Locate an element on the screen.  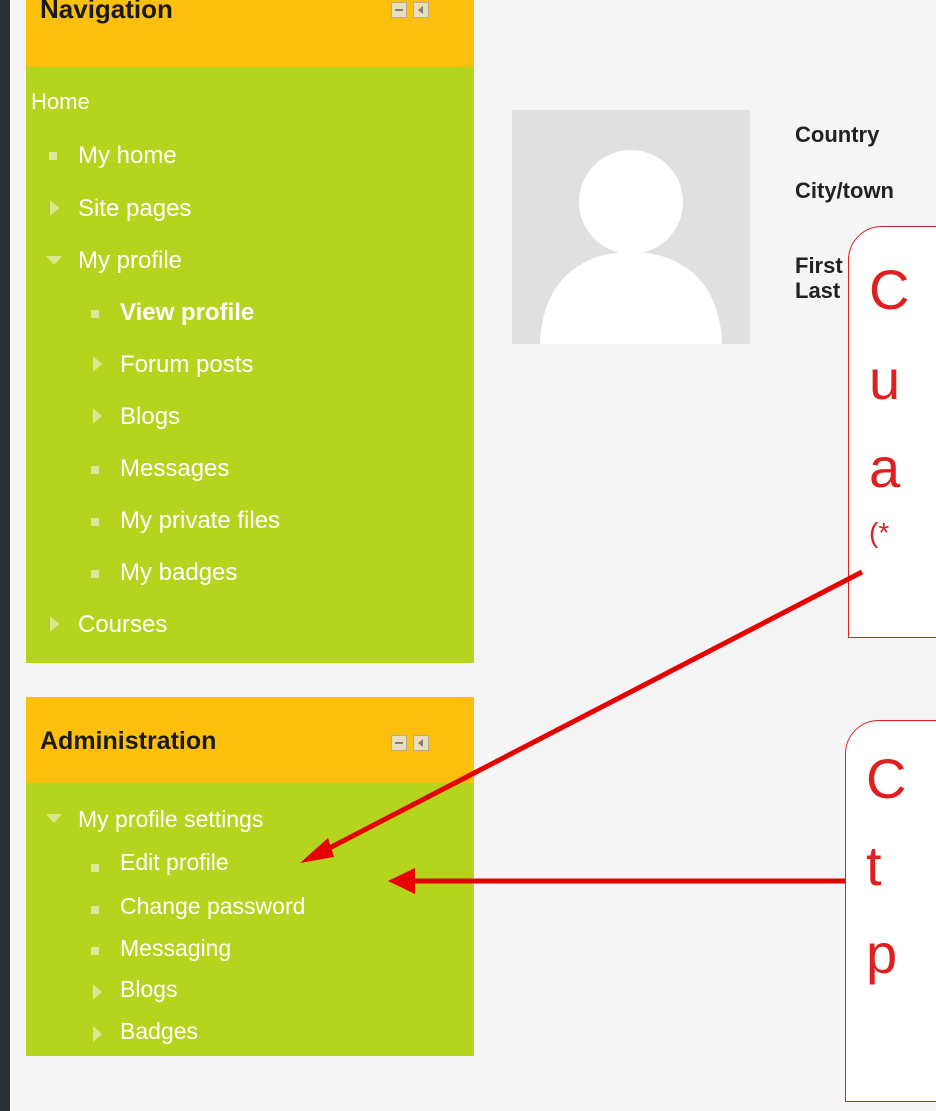
profile-field-city-town: City/town is located at coordinates (844, 190).